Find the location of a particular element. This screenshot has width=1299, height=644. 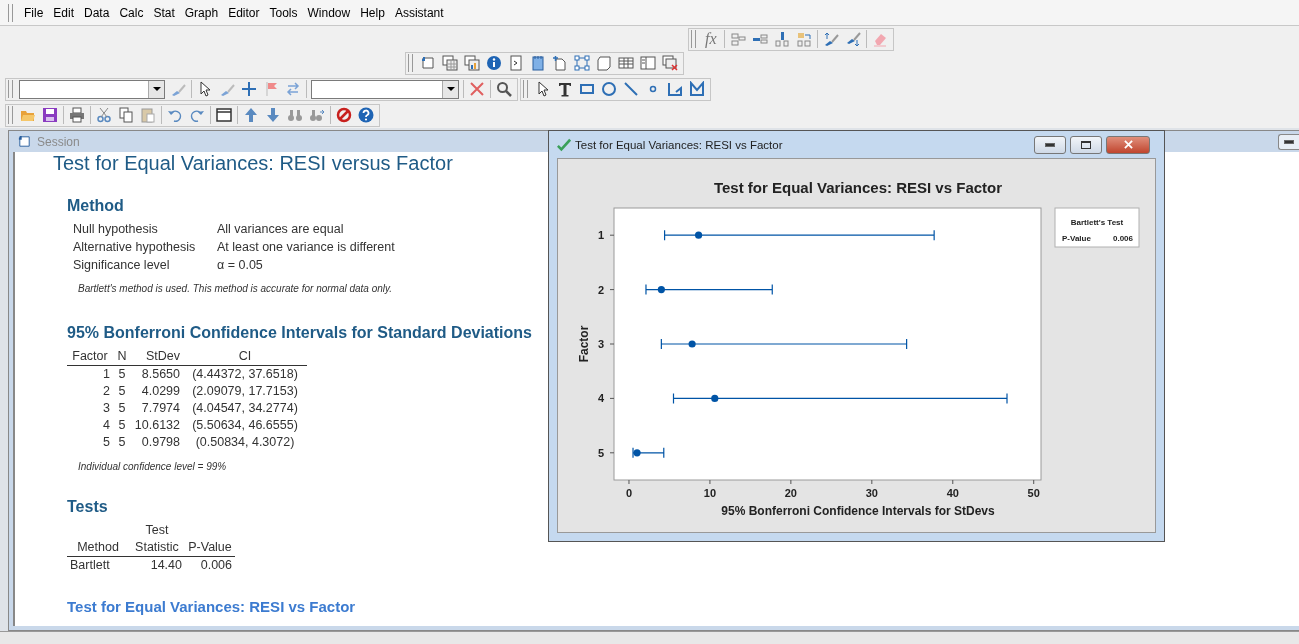

menu-item: Graph is located at coordinates (201, 12).